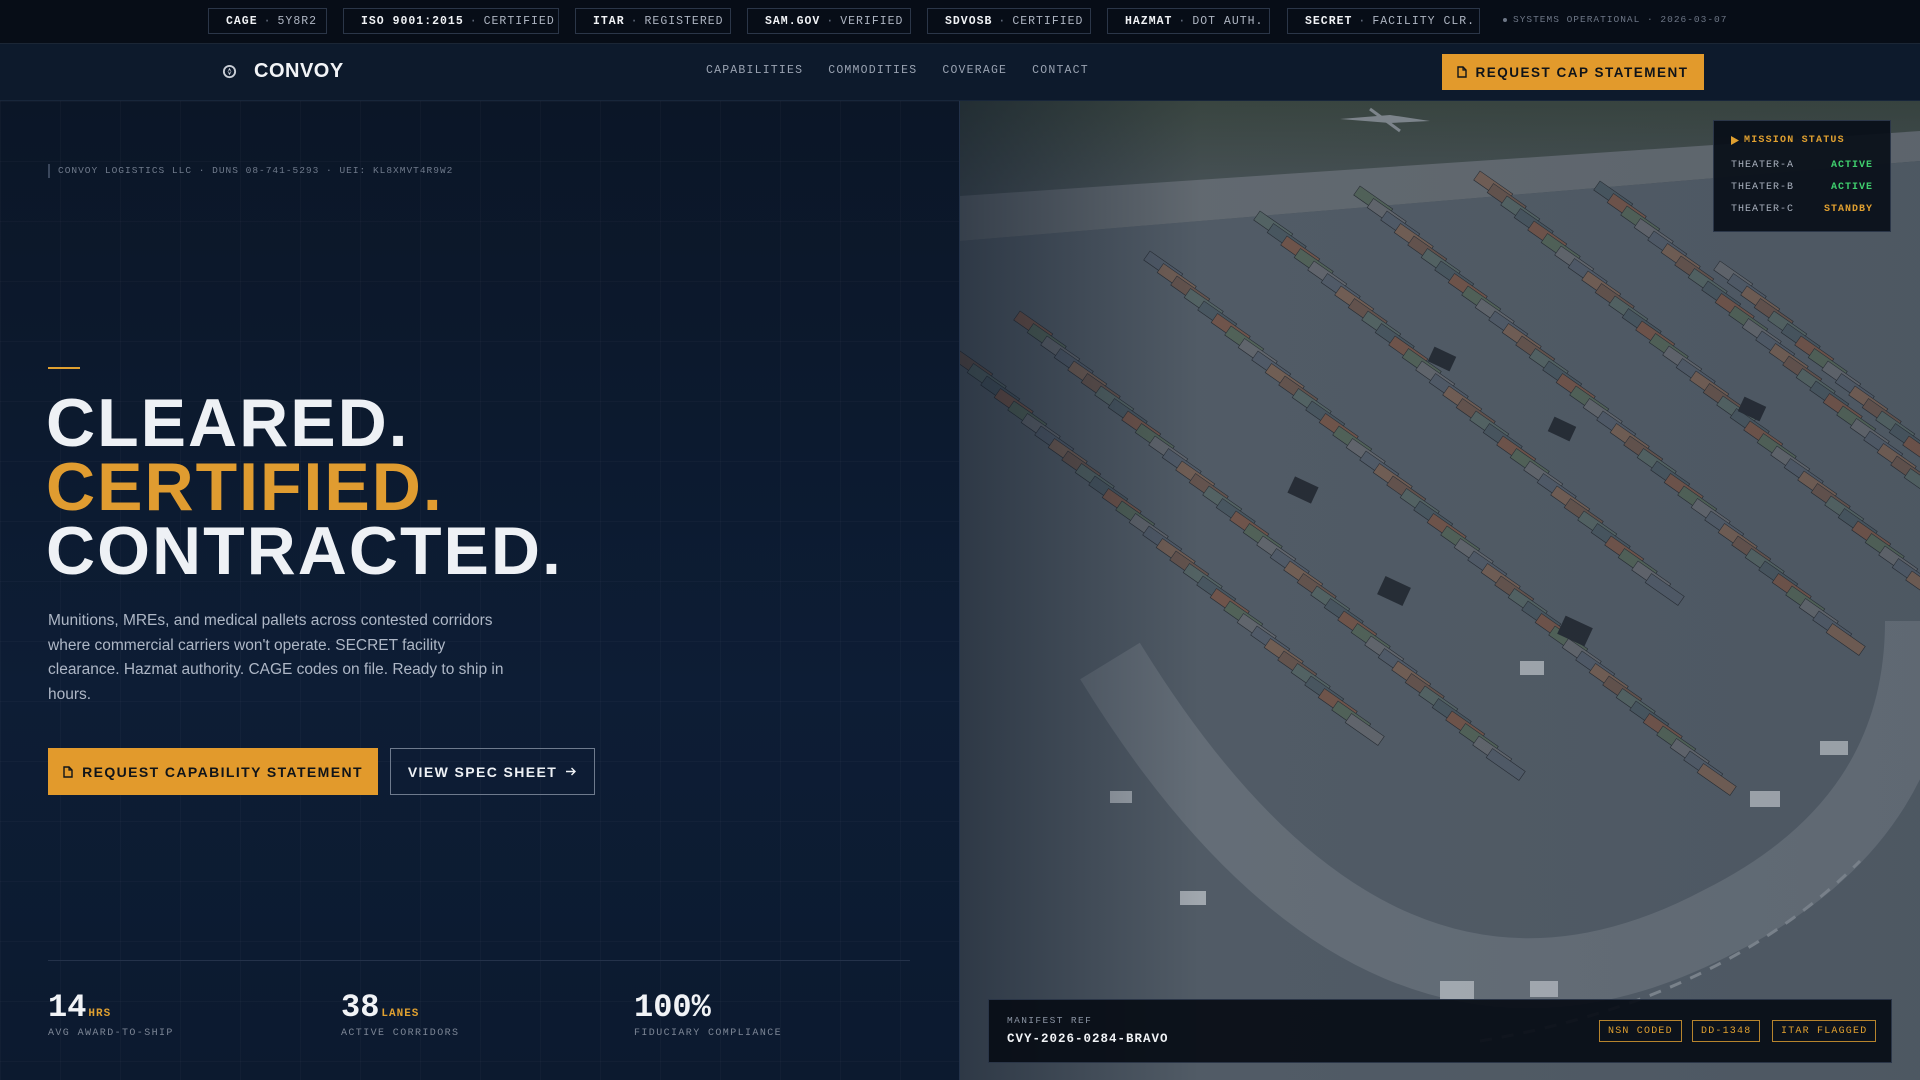  What do you see at coordinates (479, 960) in the screenshot?
I see `stats-divider` at bounding box center [479, 960].